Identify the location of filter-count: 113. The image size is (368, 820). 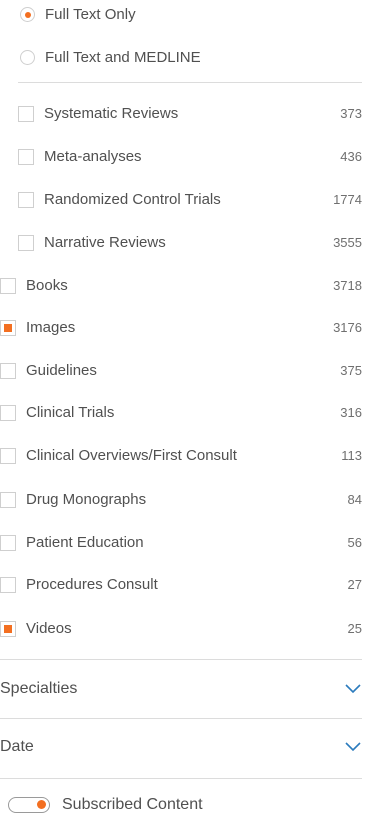
(351, 455).